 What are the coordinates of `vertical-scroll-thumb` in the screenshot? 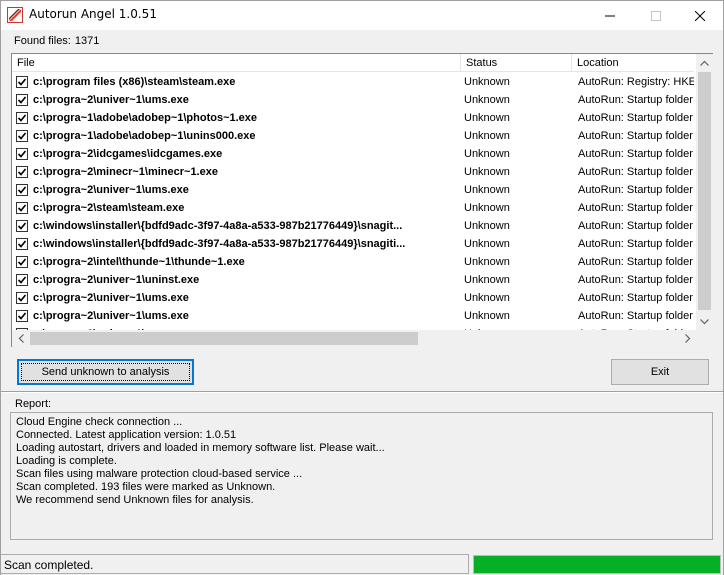 It's located at (704, 191).